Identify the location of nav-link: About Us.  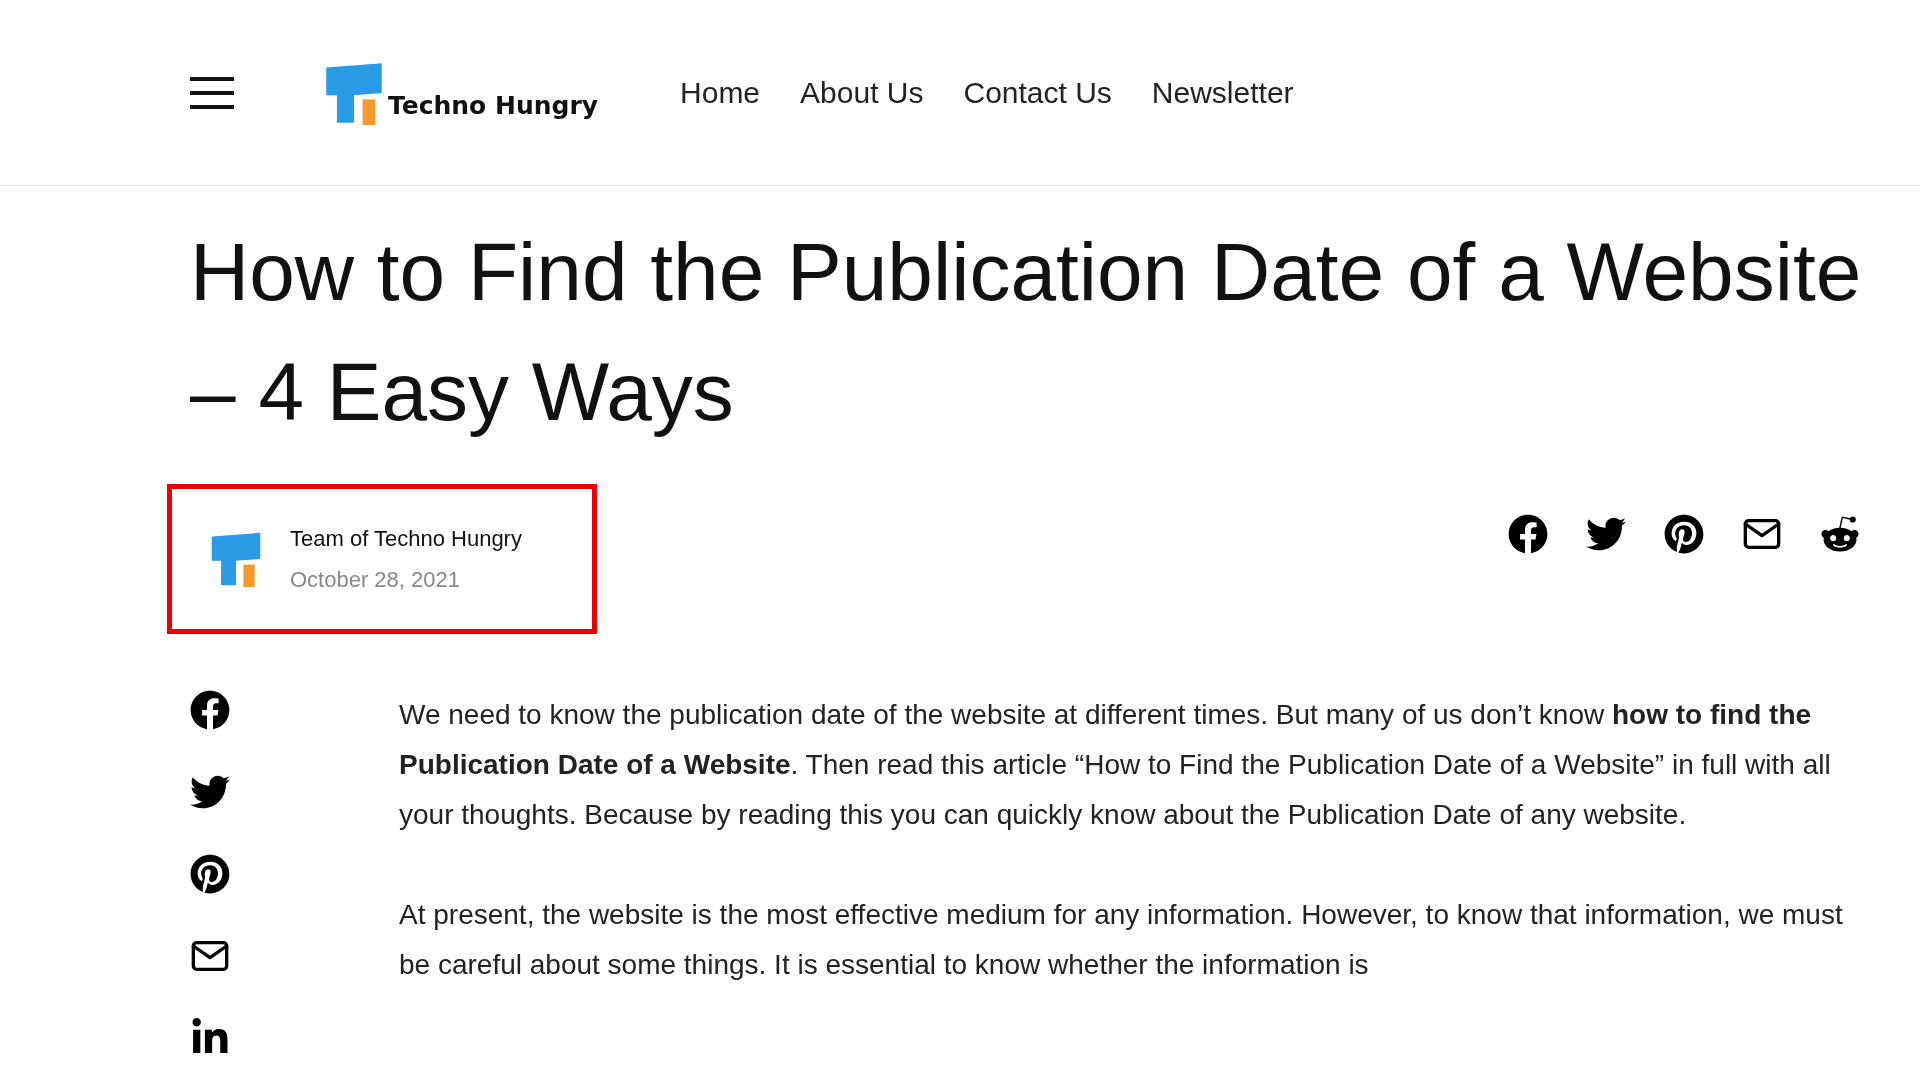
(862, 92).